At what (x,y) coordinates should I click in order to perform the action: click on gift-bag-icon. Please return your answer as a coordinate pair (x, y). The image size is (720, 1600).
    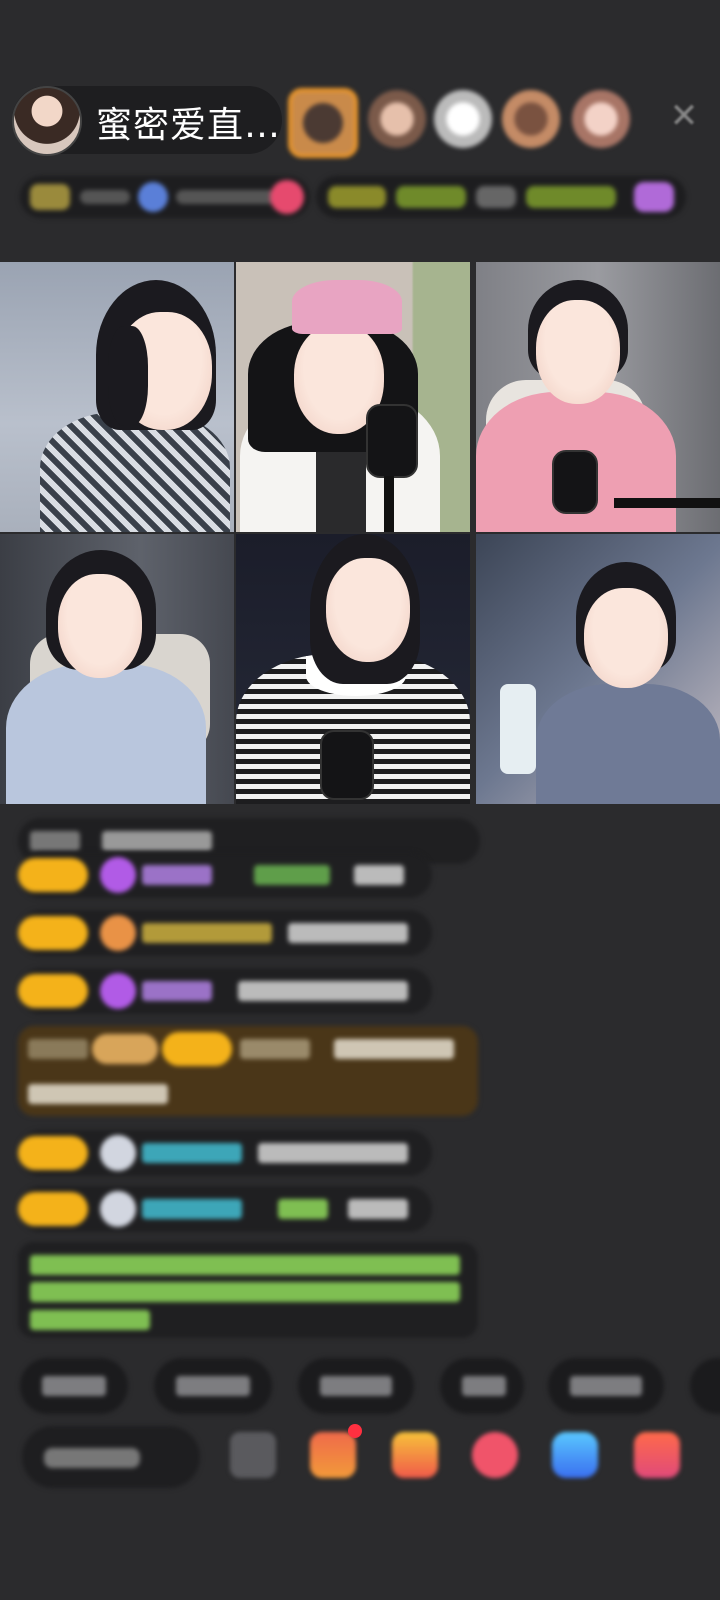
    Looking at the image, I should click on (415, 1455).